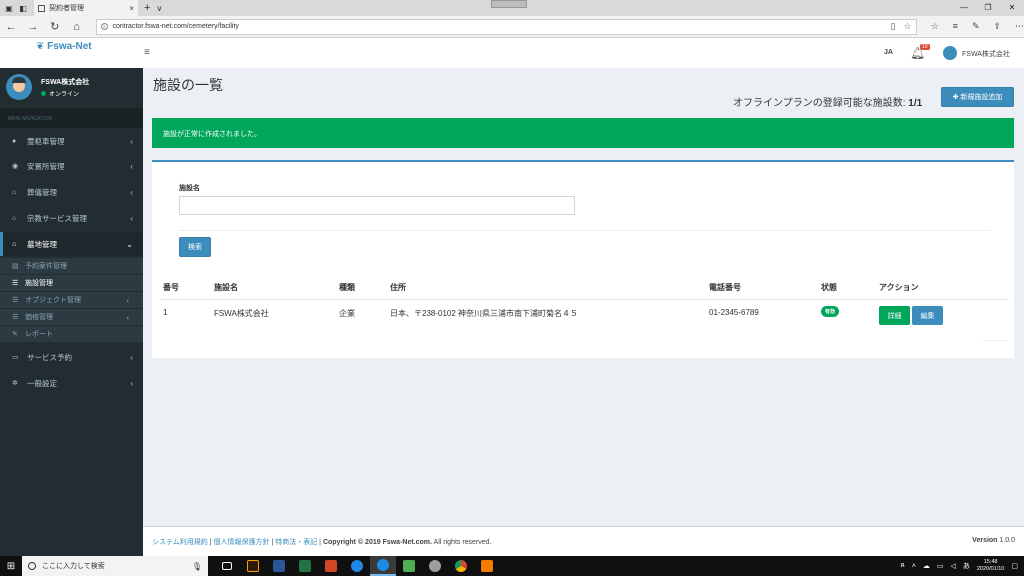 The width and height of the screenshot is (1024, 576). What do you see at coordinates (197, 566) in the screenshot?
I see `microphone-icon: 🎙︎` at bounding box center [197, 566].